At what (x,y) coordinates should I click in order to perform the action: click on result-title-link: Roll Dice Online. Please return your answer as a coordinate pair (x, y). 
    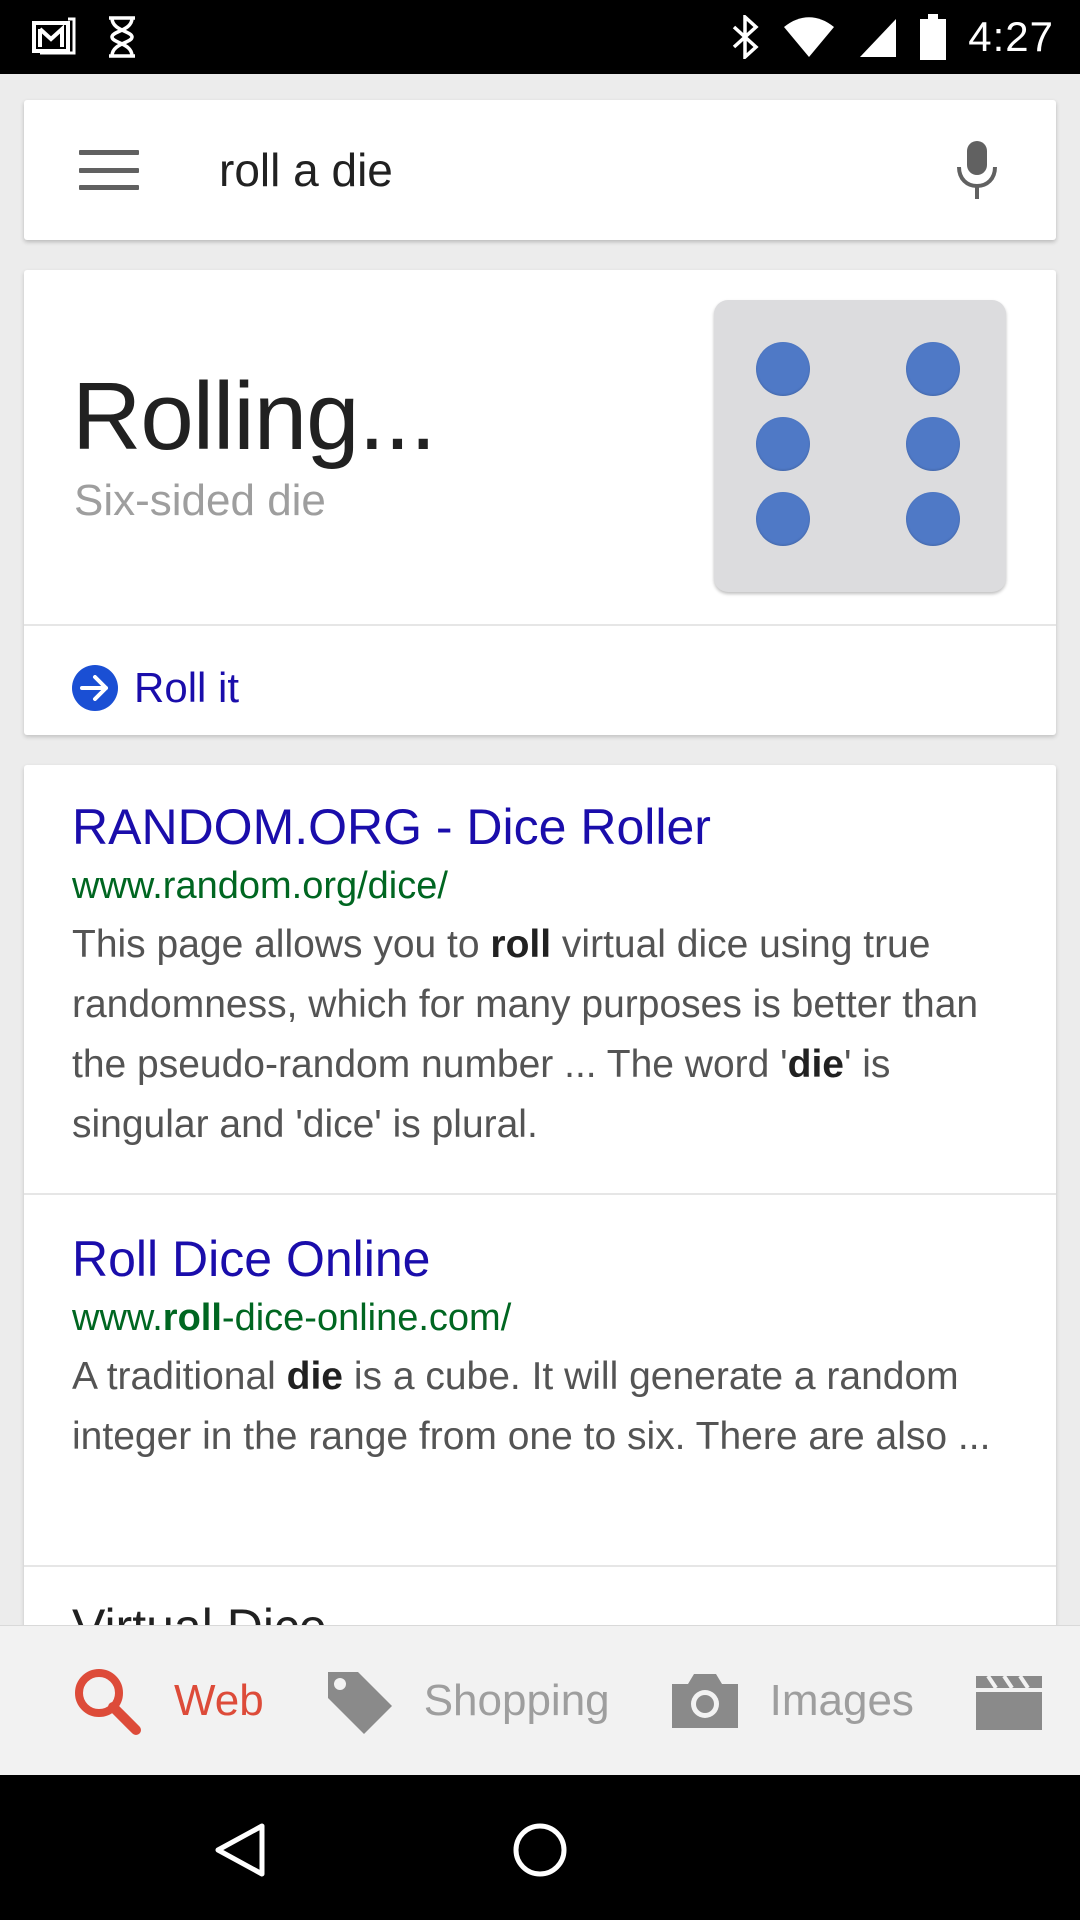
    Looking at the image, I should click on (540, 1259).